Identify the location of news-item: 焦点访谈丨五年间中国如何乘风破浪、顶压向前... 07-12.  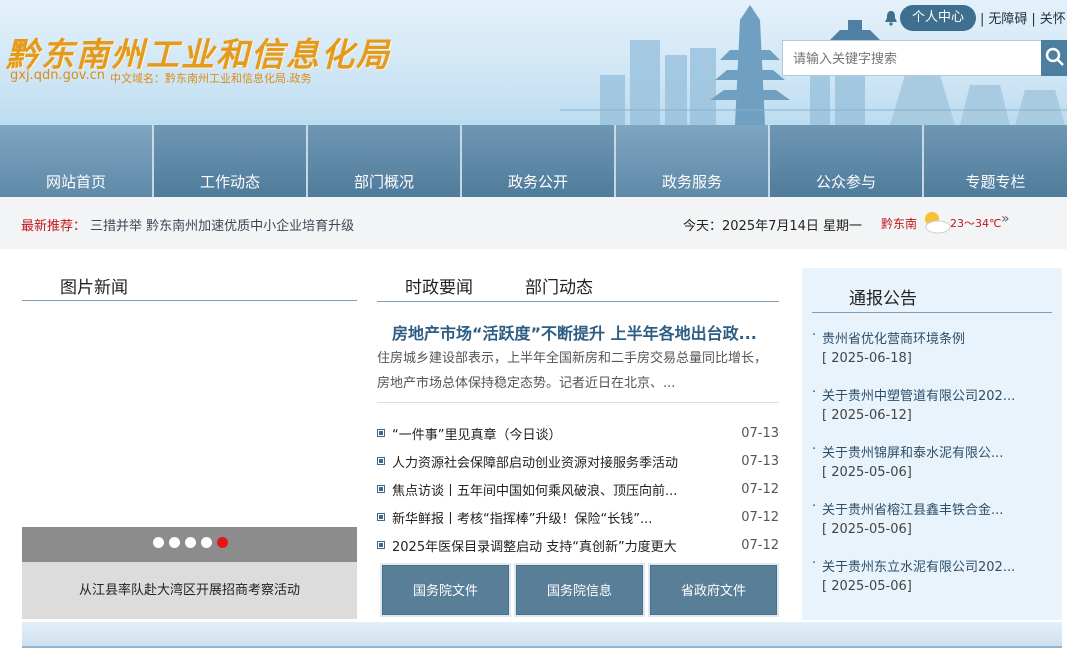
(578, 489).